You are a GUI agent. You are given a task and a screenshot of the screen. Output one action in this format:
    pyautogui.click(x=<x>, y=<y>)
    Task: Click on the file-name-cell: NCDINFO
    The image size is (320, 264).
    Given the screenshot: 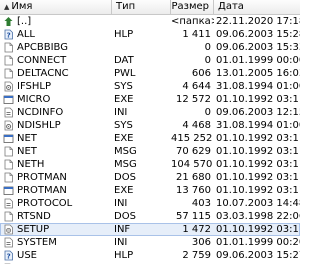 What is the action you would take?
    pyautogui.click(x=56, y=112)
    